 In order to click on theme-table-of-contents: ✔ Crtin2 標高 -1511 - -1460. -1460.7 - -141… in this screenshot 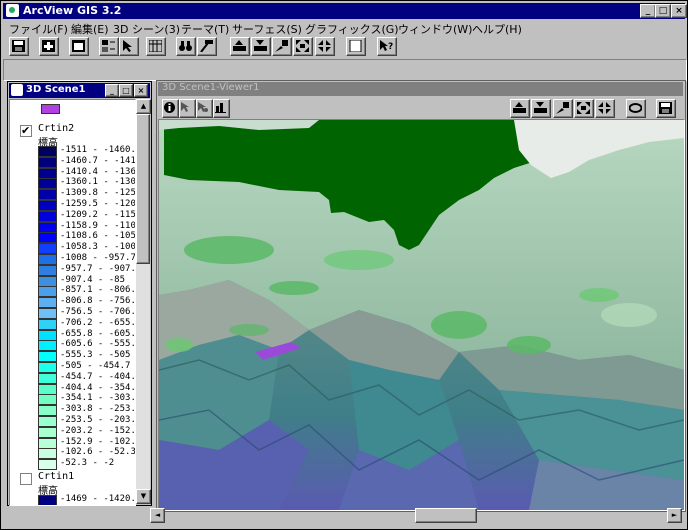, I will do `click(72, 302)`.